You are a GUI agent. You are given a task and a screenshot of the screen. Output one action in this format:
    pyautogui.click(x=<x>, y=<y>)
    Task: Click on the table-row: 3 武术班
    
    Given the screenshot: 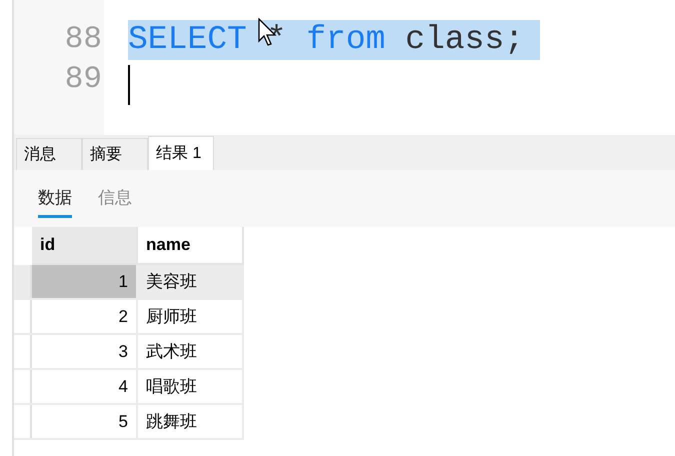 What is the action you would take?
    pyautogui.click(x=129, y=352)
    